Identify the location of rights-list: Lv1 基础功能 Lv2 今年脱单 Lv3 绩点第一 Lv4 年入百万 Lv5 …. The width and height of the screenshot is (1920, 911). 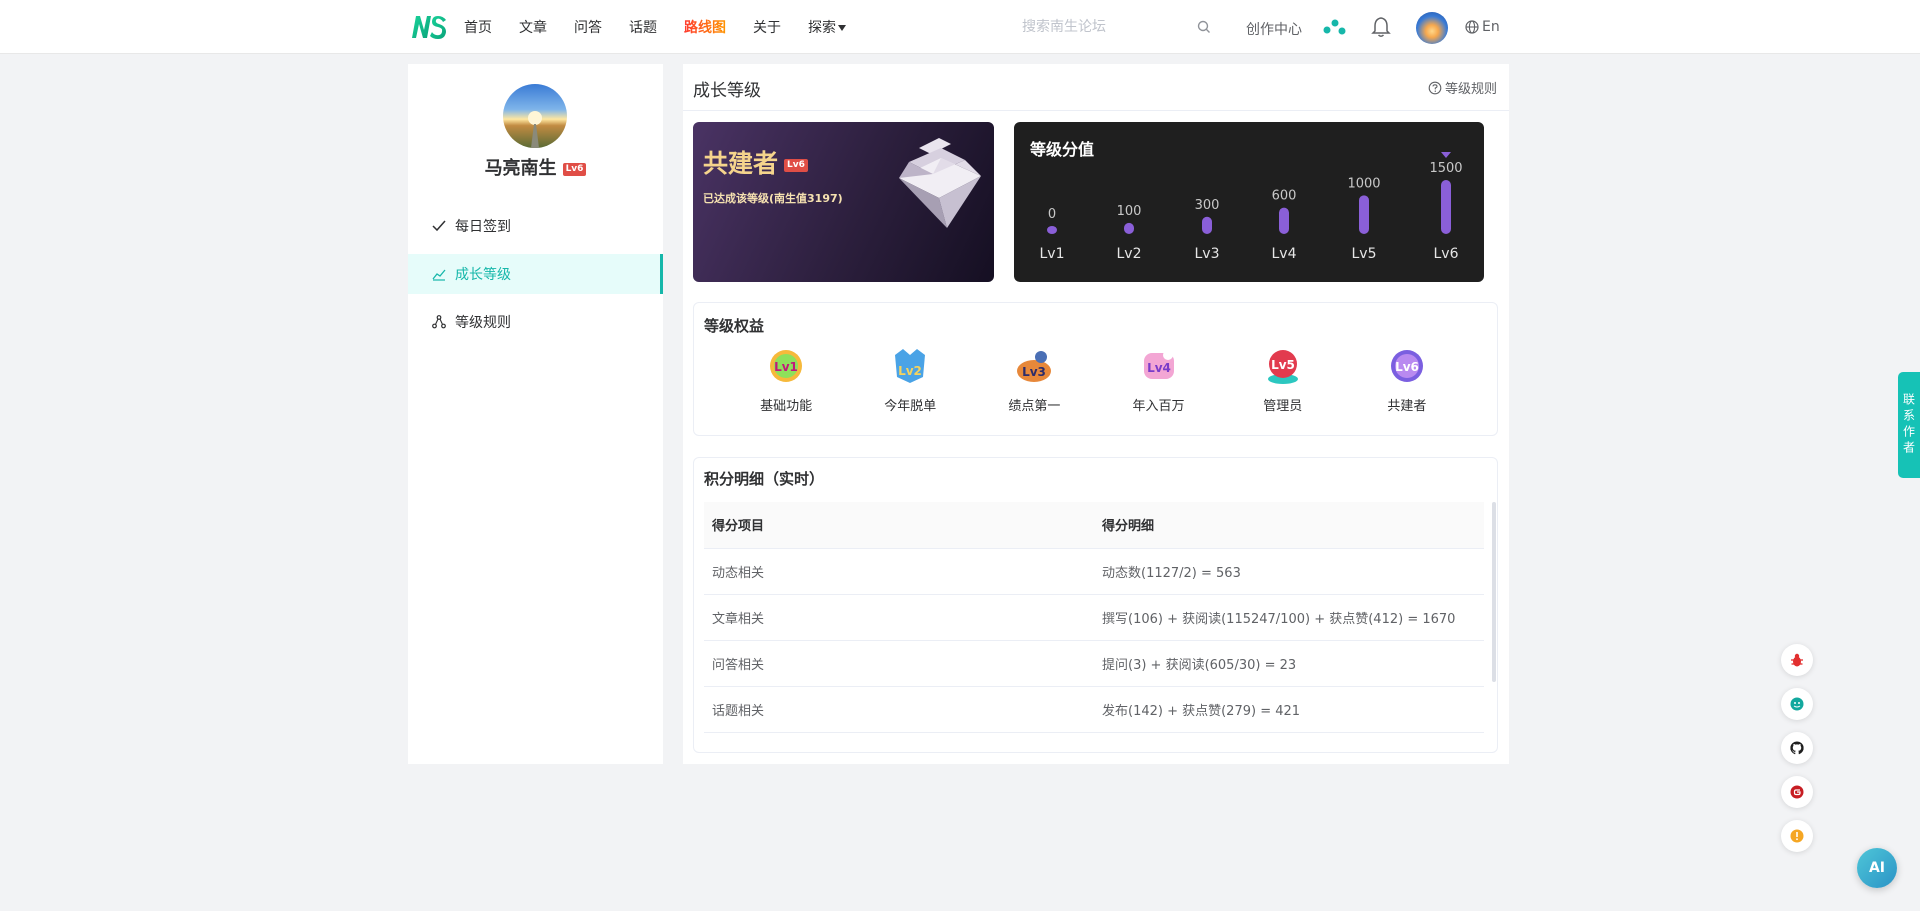
(1096, 379).